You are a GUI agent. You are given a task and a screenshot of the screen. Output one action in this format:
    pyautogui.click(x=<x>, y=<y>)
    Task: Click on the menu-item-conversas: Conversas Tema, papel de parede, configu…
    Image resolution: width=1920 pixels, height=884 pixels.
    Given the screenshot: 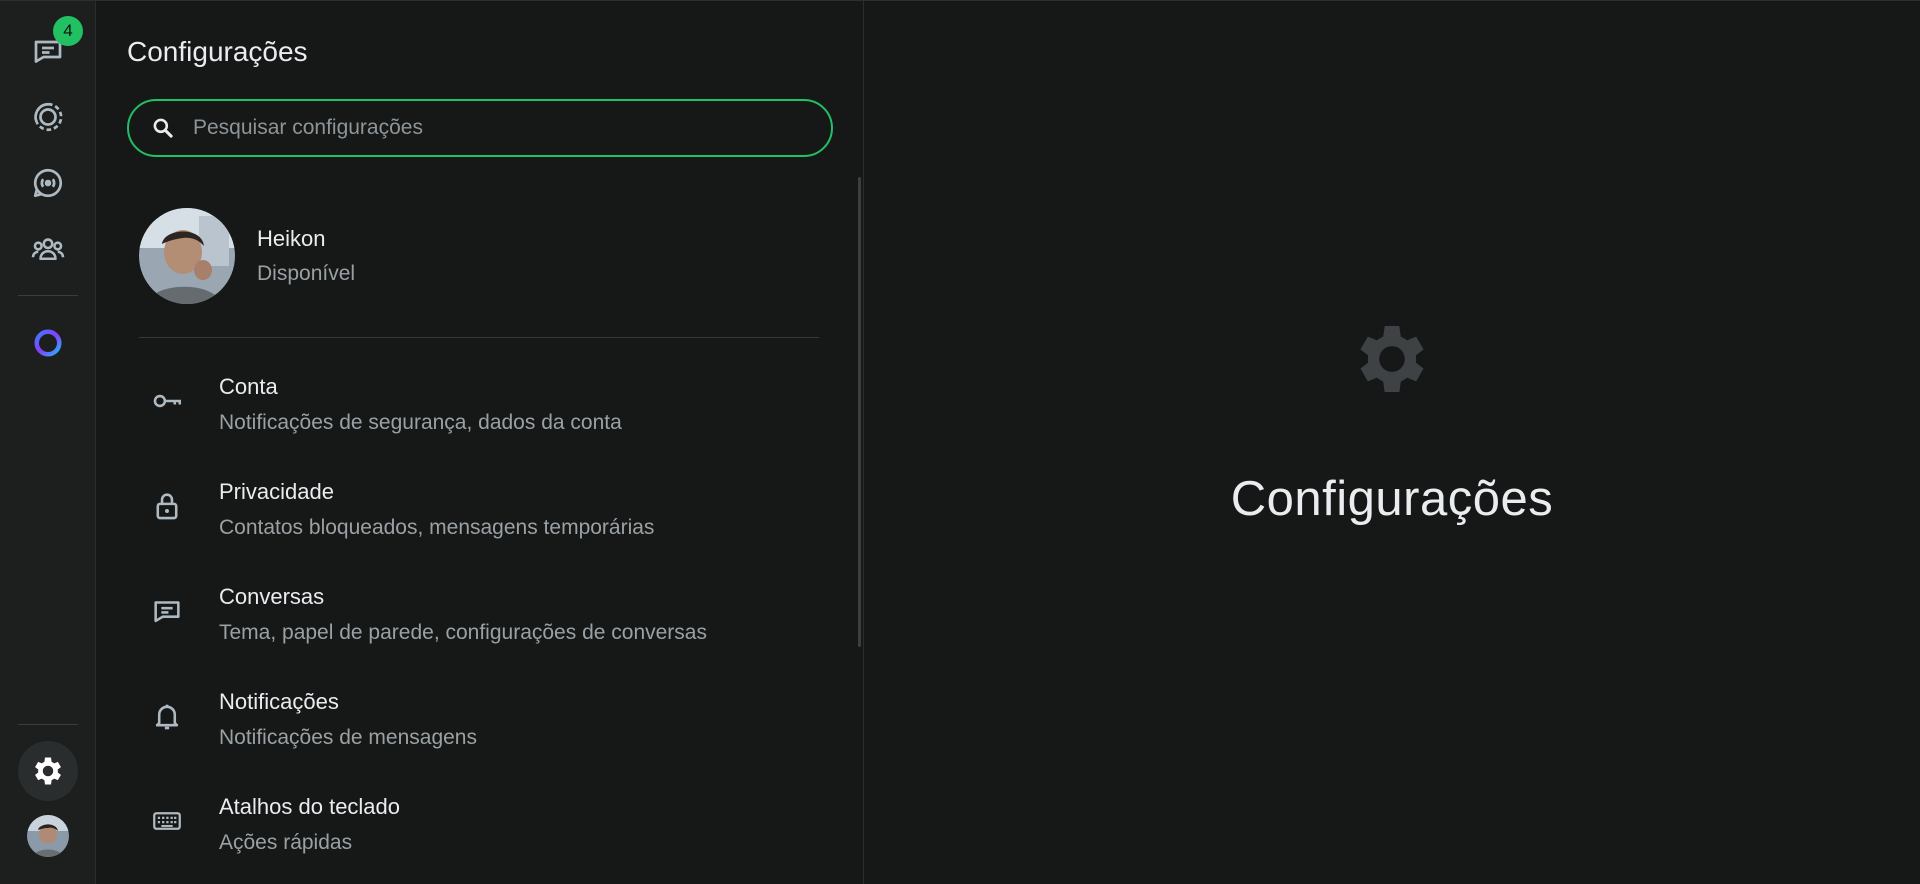 What is the action you would take?
    pyautogui.click(x=479, y=626)
    